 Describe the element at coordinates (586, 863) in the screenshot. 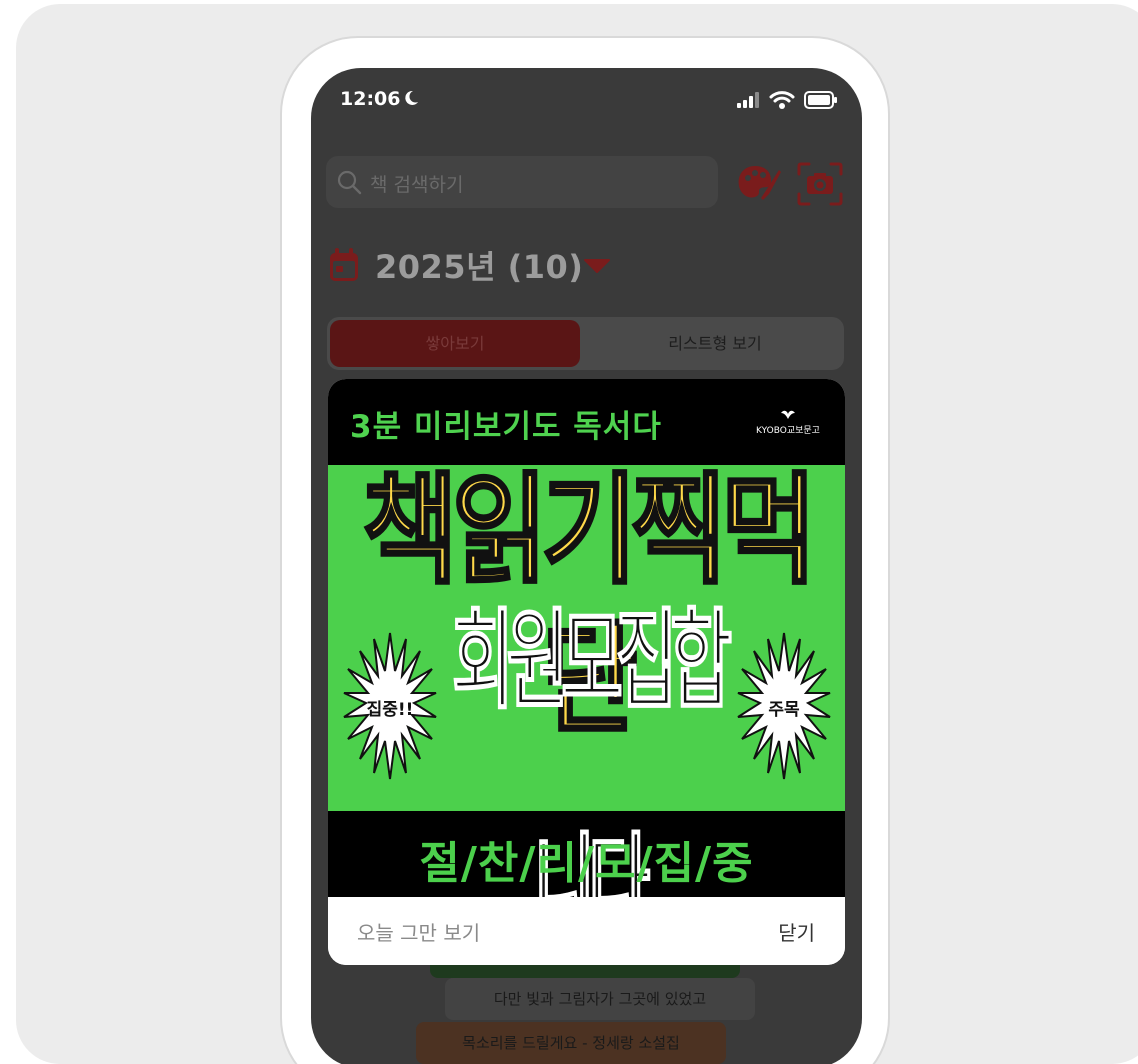

I see `ad-slogan: 절/찬/리/모/집/중` at that location.